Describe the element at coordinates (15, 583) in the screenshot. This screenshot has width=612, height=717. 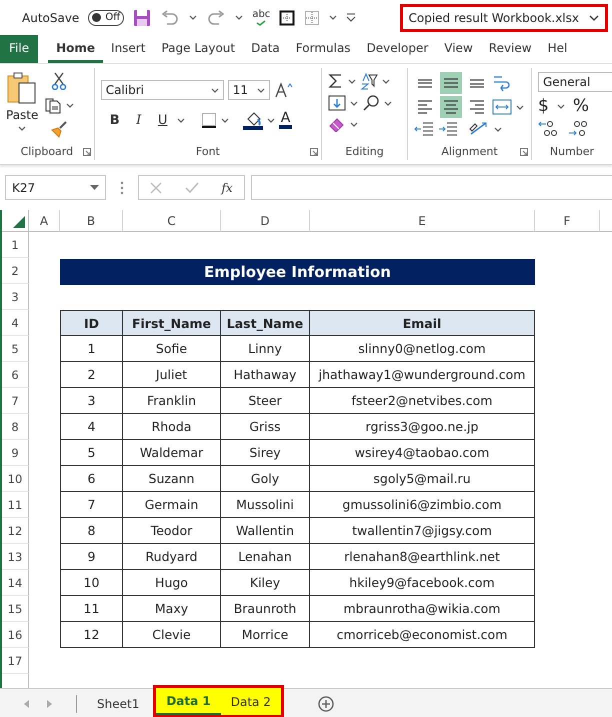
I see `row-header: 14` at that location.